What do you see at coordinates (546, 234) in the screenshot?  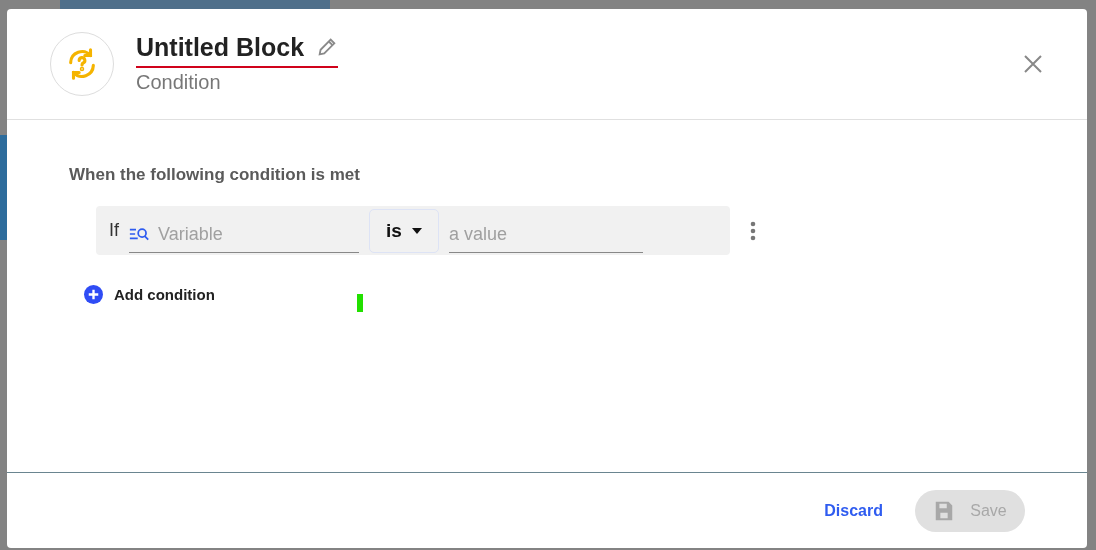 I see `value-field: a value` at bounding box center [546, 234].